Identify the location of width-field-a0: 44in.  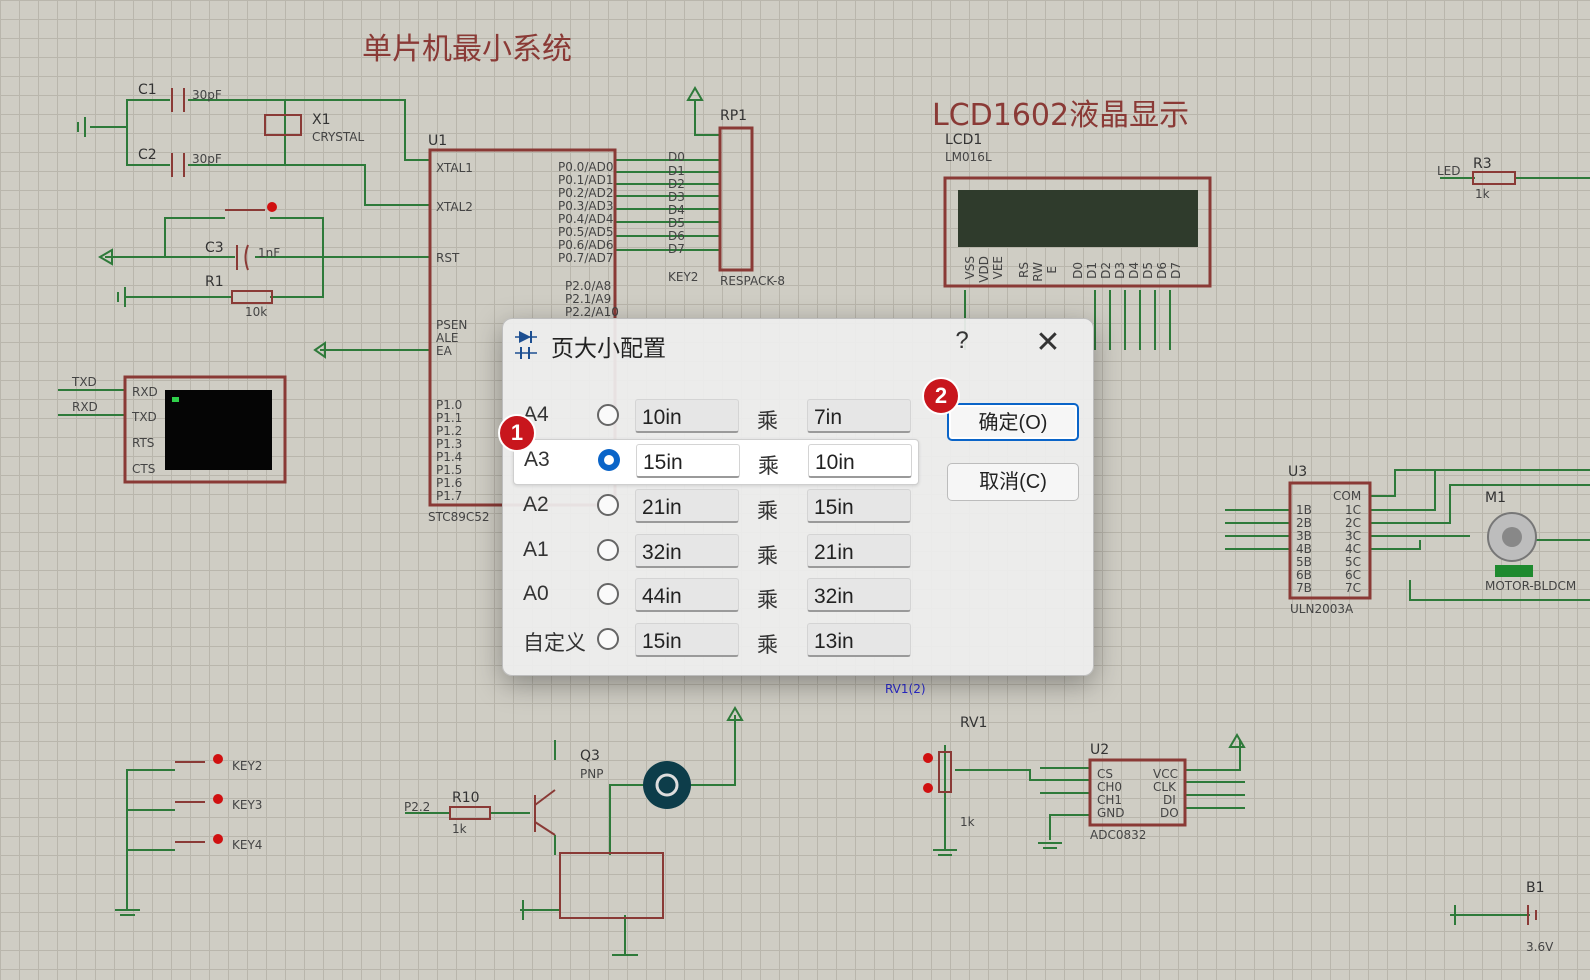
(687, 595).